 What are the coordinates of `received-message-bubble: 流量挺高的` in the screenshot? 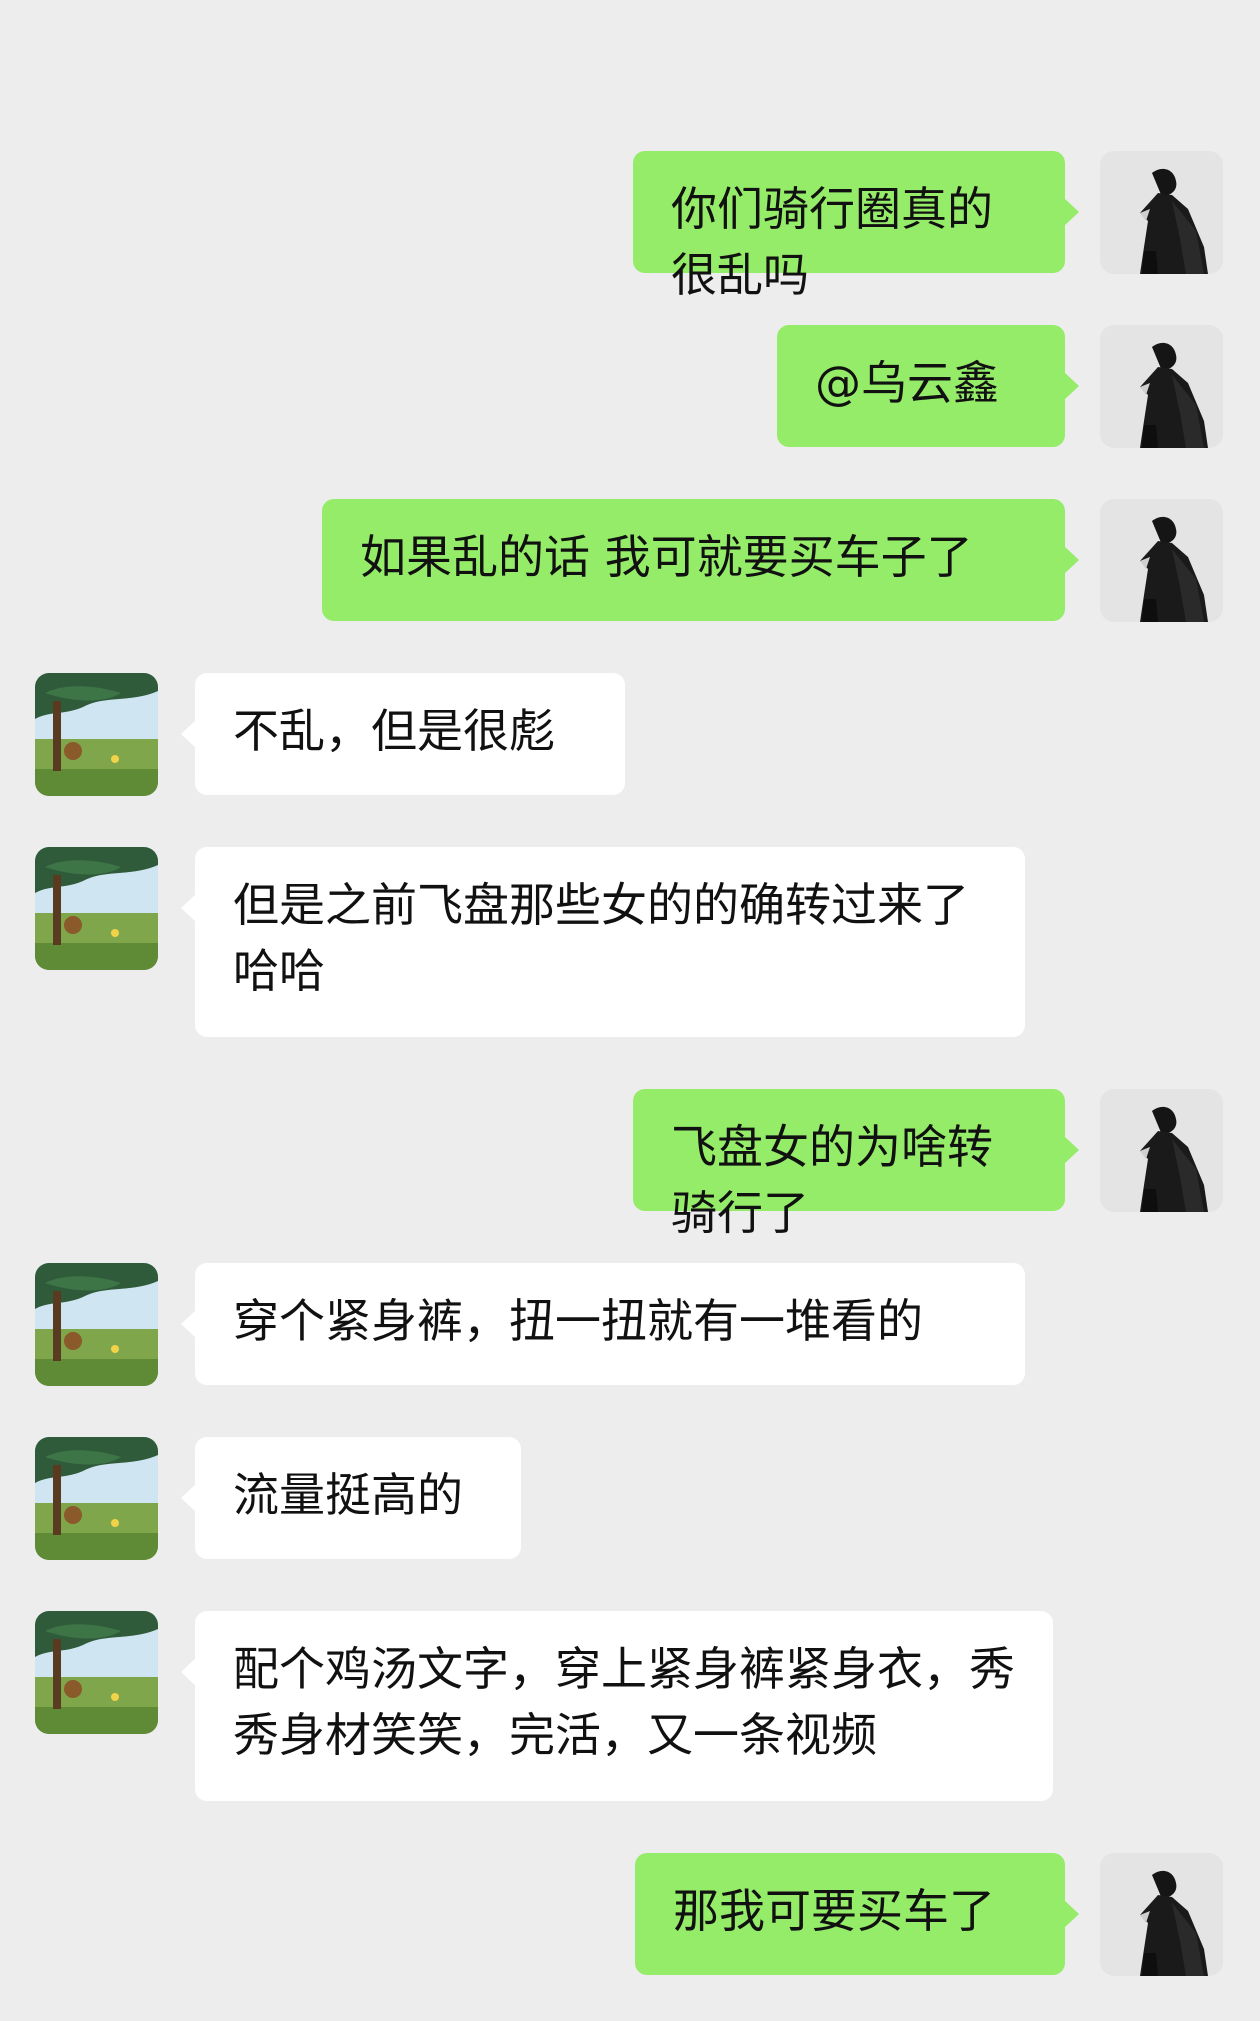 It's located at (351, 1498).